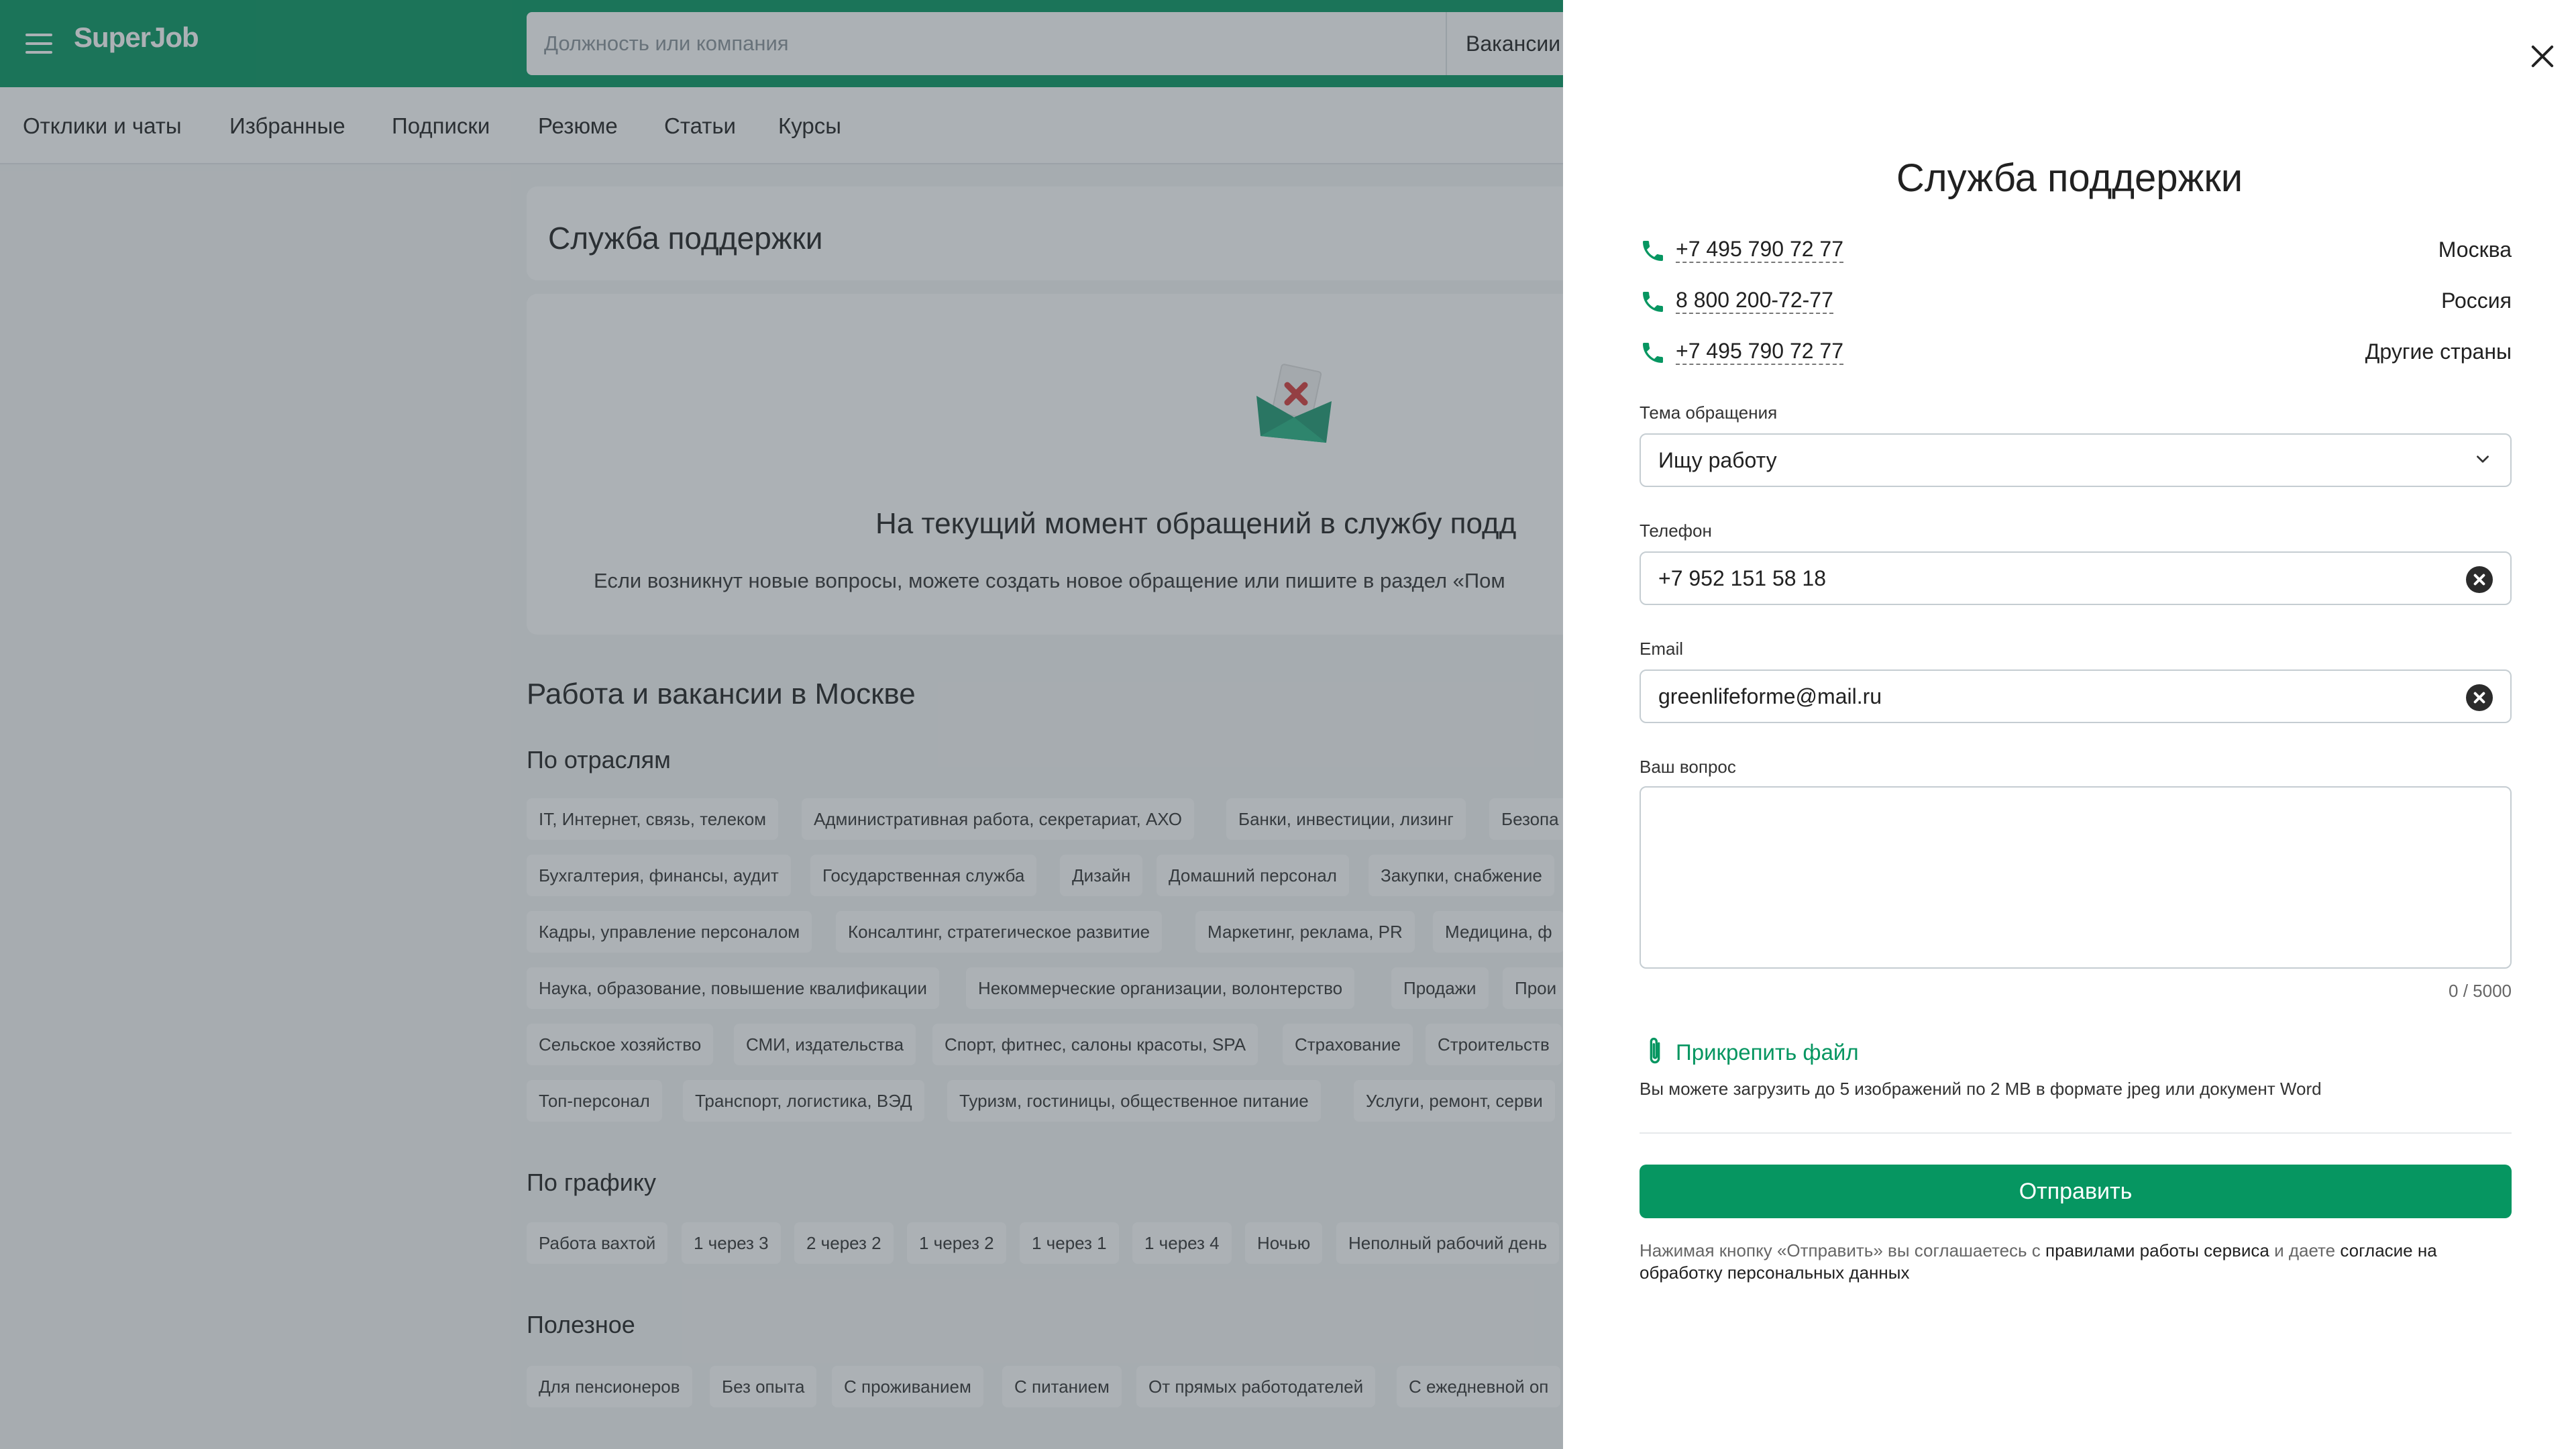 This screenshot has height=1449, width=2576. I want to click on phone-field: +7 952 151 58 18, so click(2076, 578).